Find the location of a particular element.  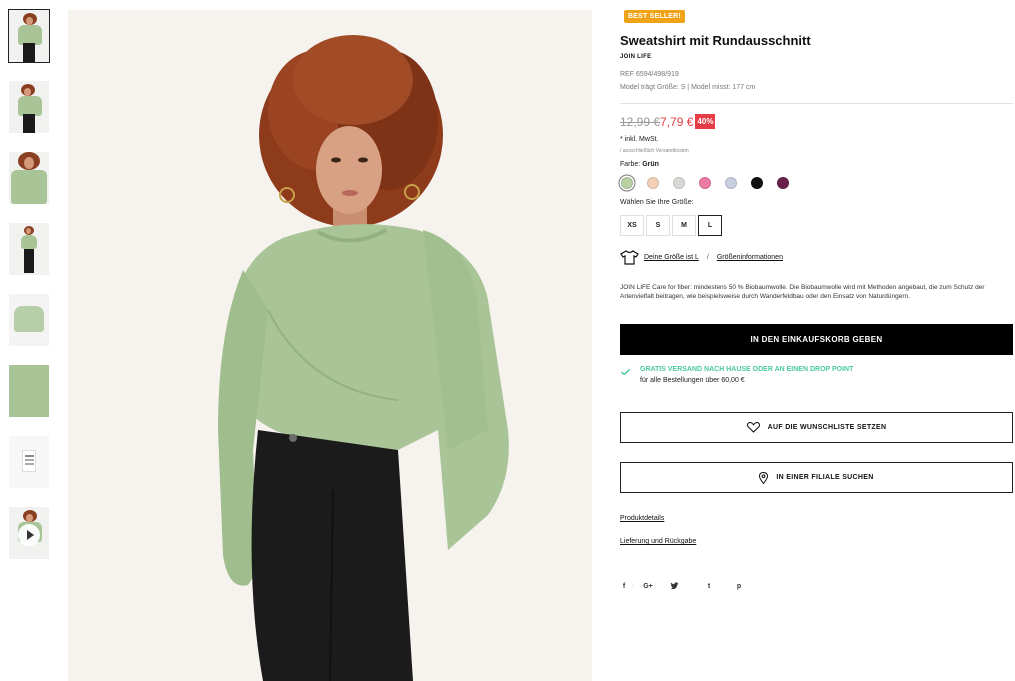

best-seller-badge: BEST SELLER! is located at coordinates (654, 16).